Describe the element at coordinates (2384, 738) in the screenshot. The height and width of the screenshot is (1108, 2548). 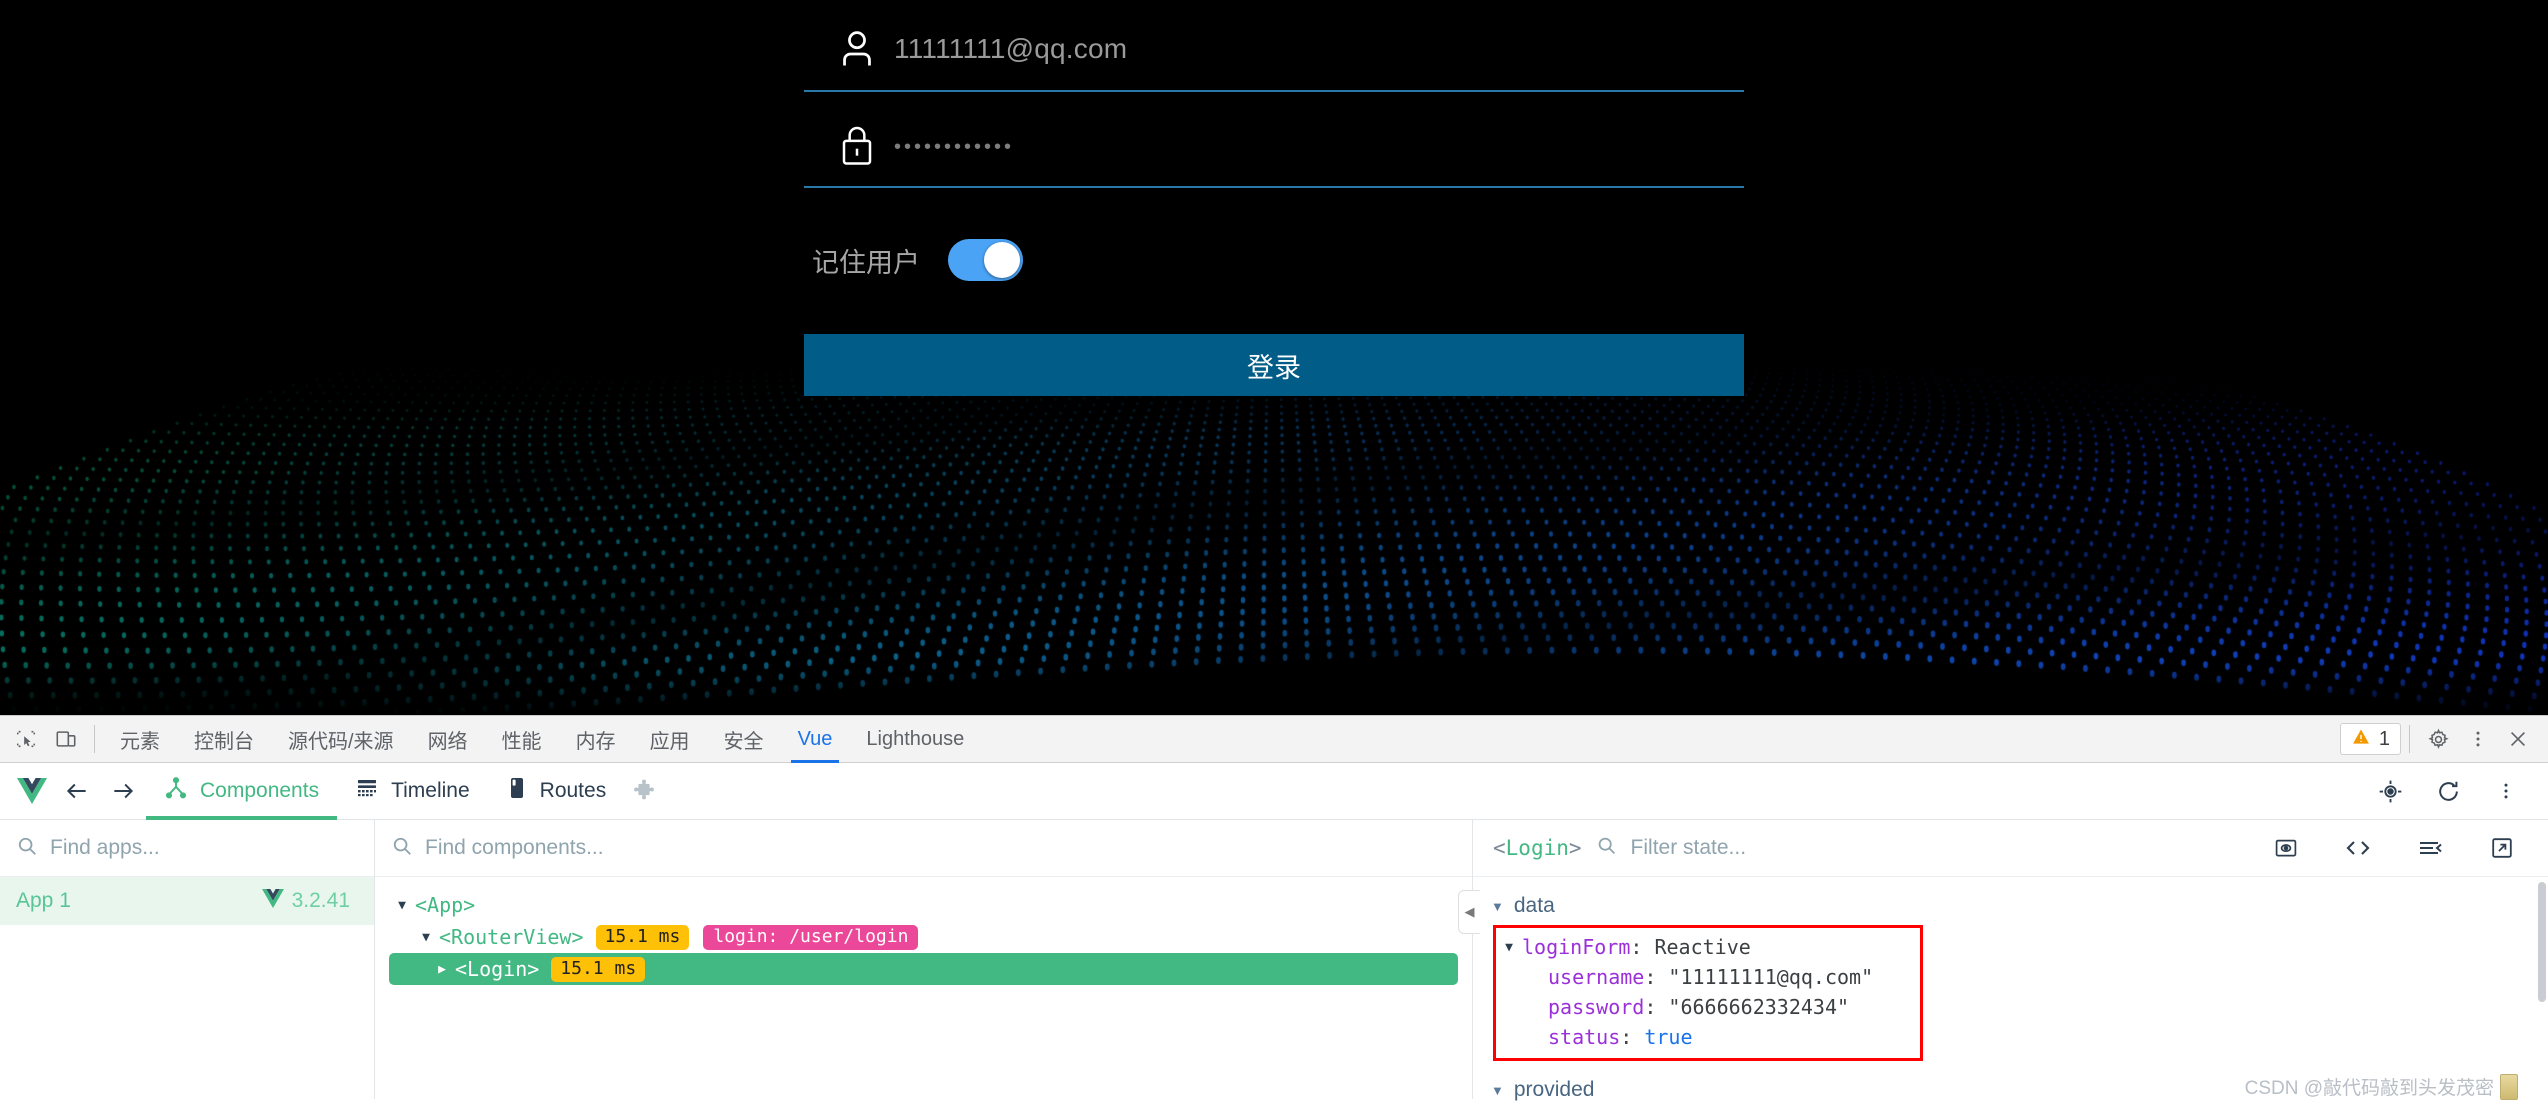
I see `warnings-count: 1` at that location.